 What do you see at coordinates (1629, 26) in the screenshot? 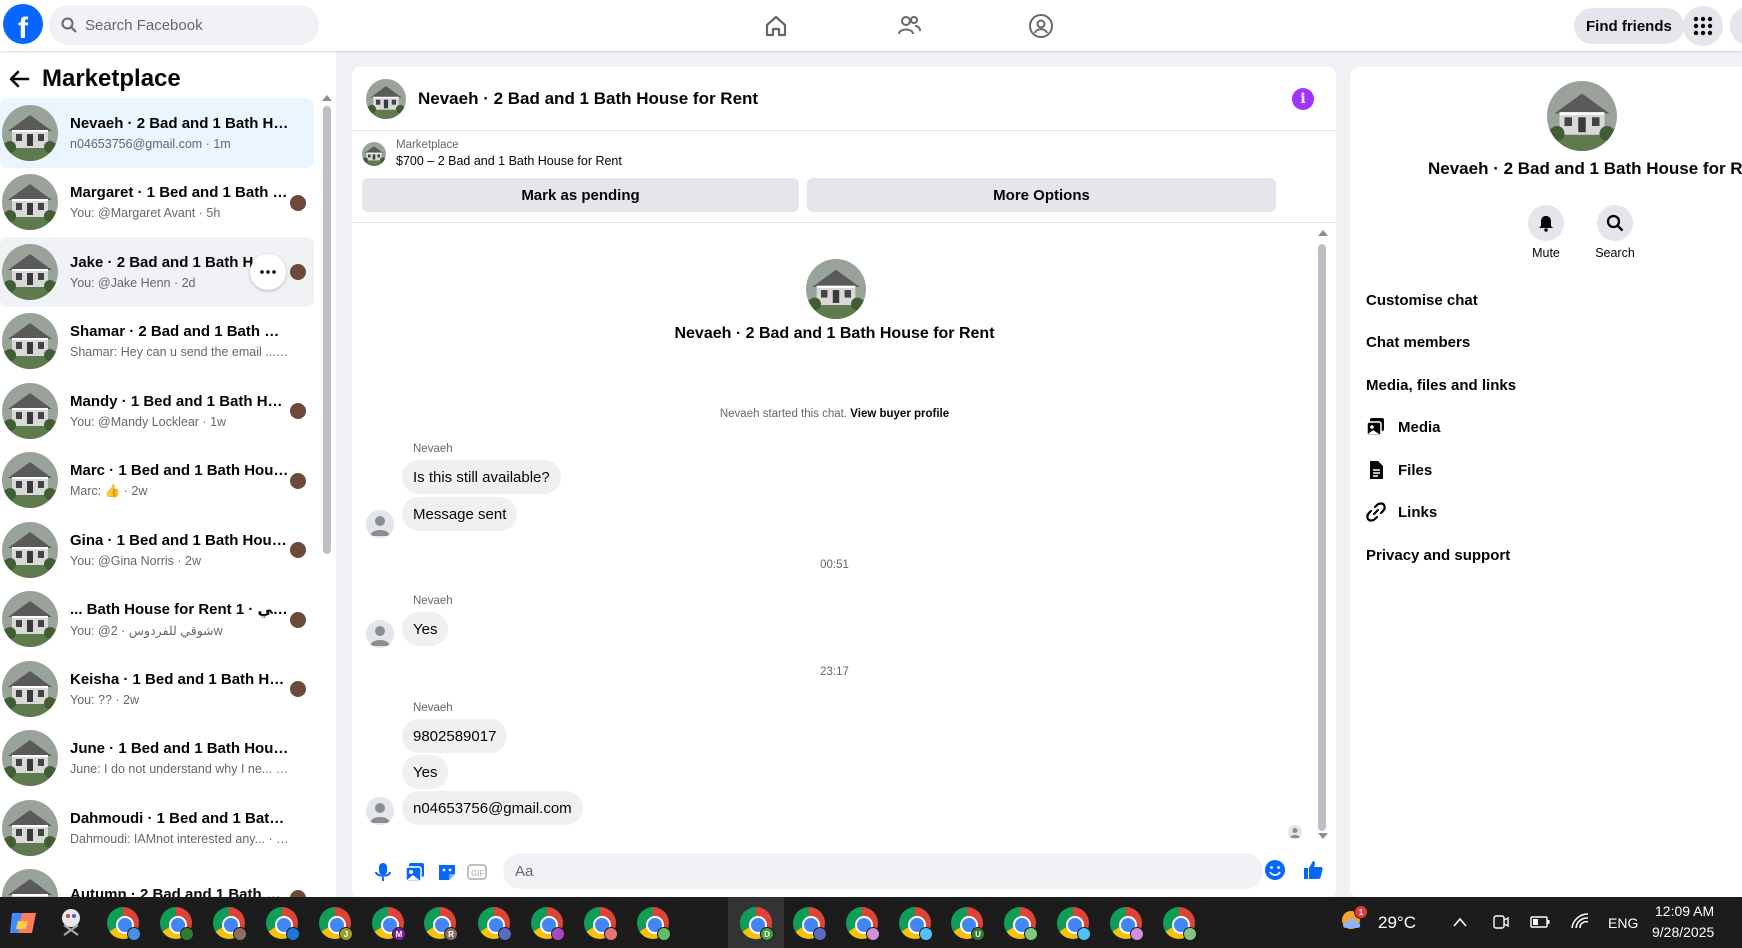
I see `find-friends-button: Find friends` at bounding box center [1629, 26].